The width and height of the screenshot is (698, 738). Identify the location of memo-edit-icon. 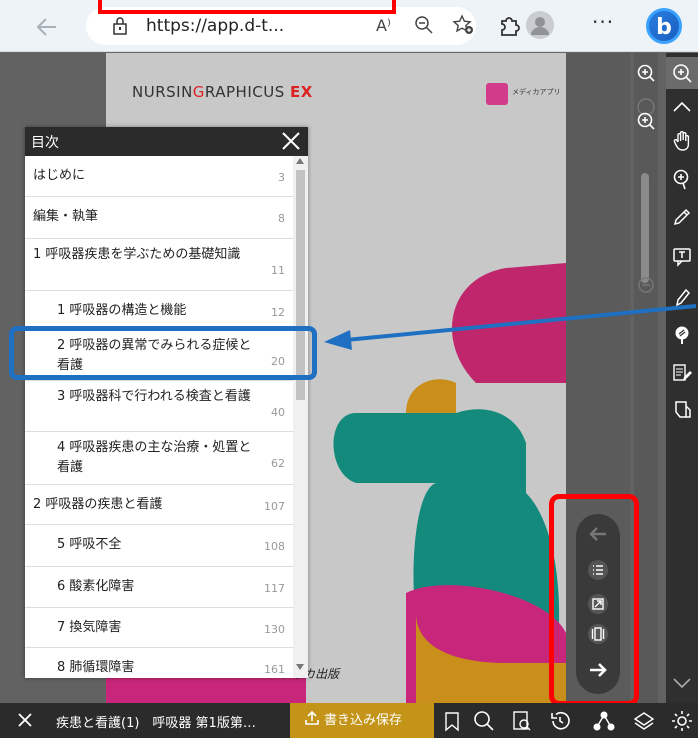
(682, 373).